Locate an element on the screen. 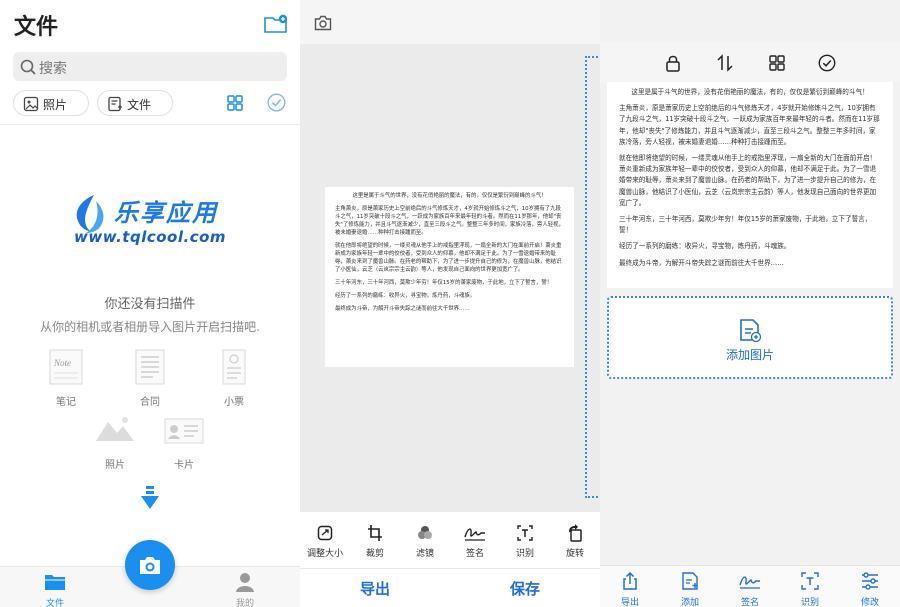 The width and height of the screenshot is (900, 607). select-check-icon is located at coordinates (276, 102).